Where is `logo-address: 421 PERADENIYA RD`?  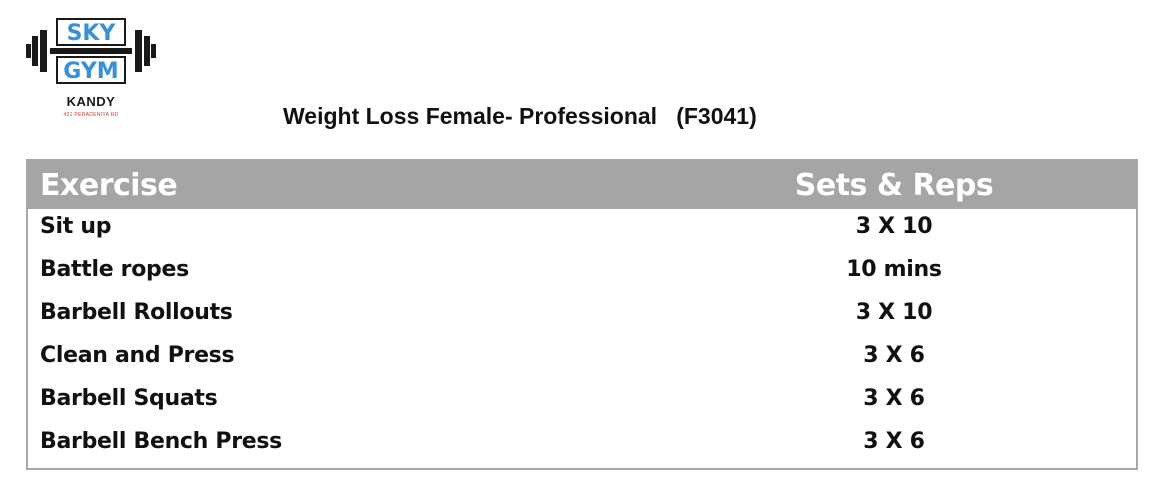
logo-address: 421 PERADENIYA RD is located at coordinates (91, 115).